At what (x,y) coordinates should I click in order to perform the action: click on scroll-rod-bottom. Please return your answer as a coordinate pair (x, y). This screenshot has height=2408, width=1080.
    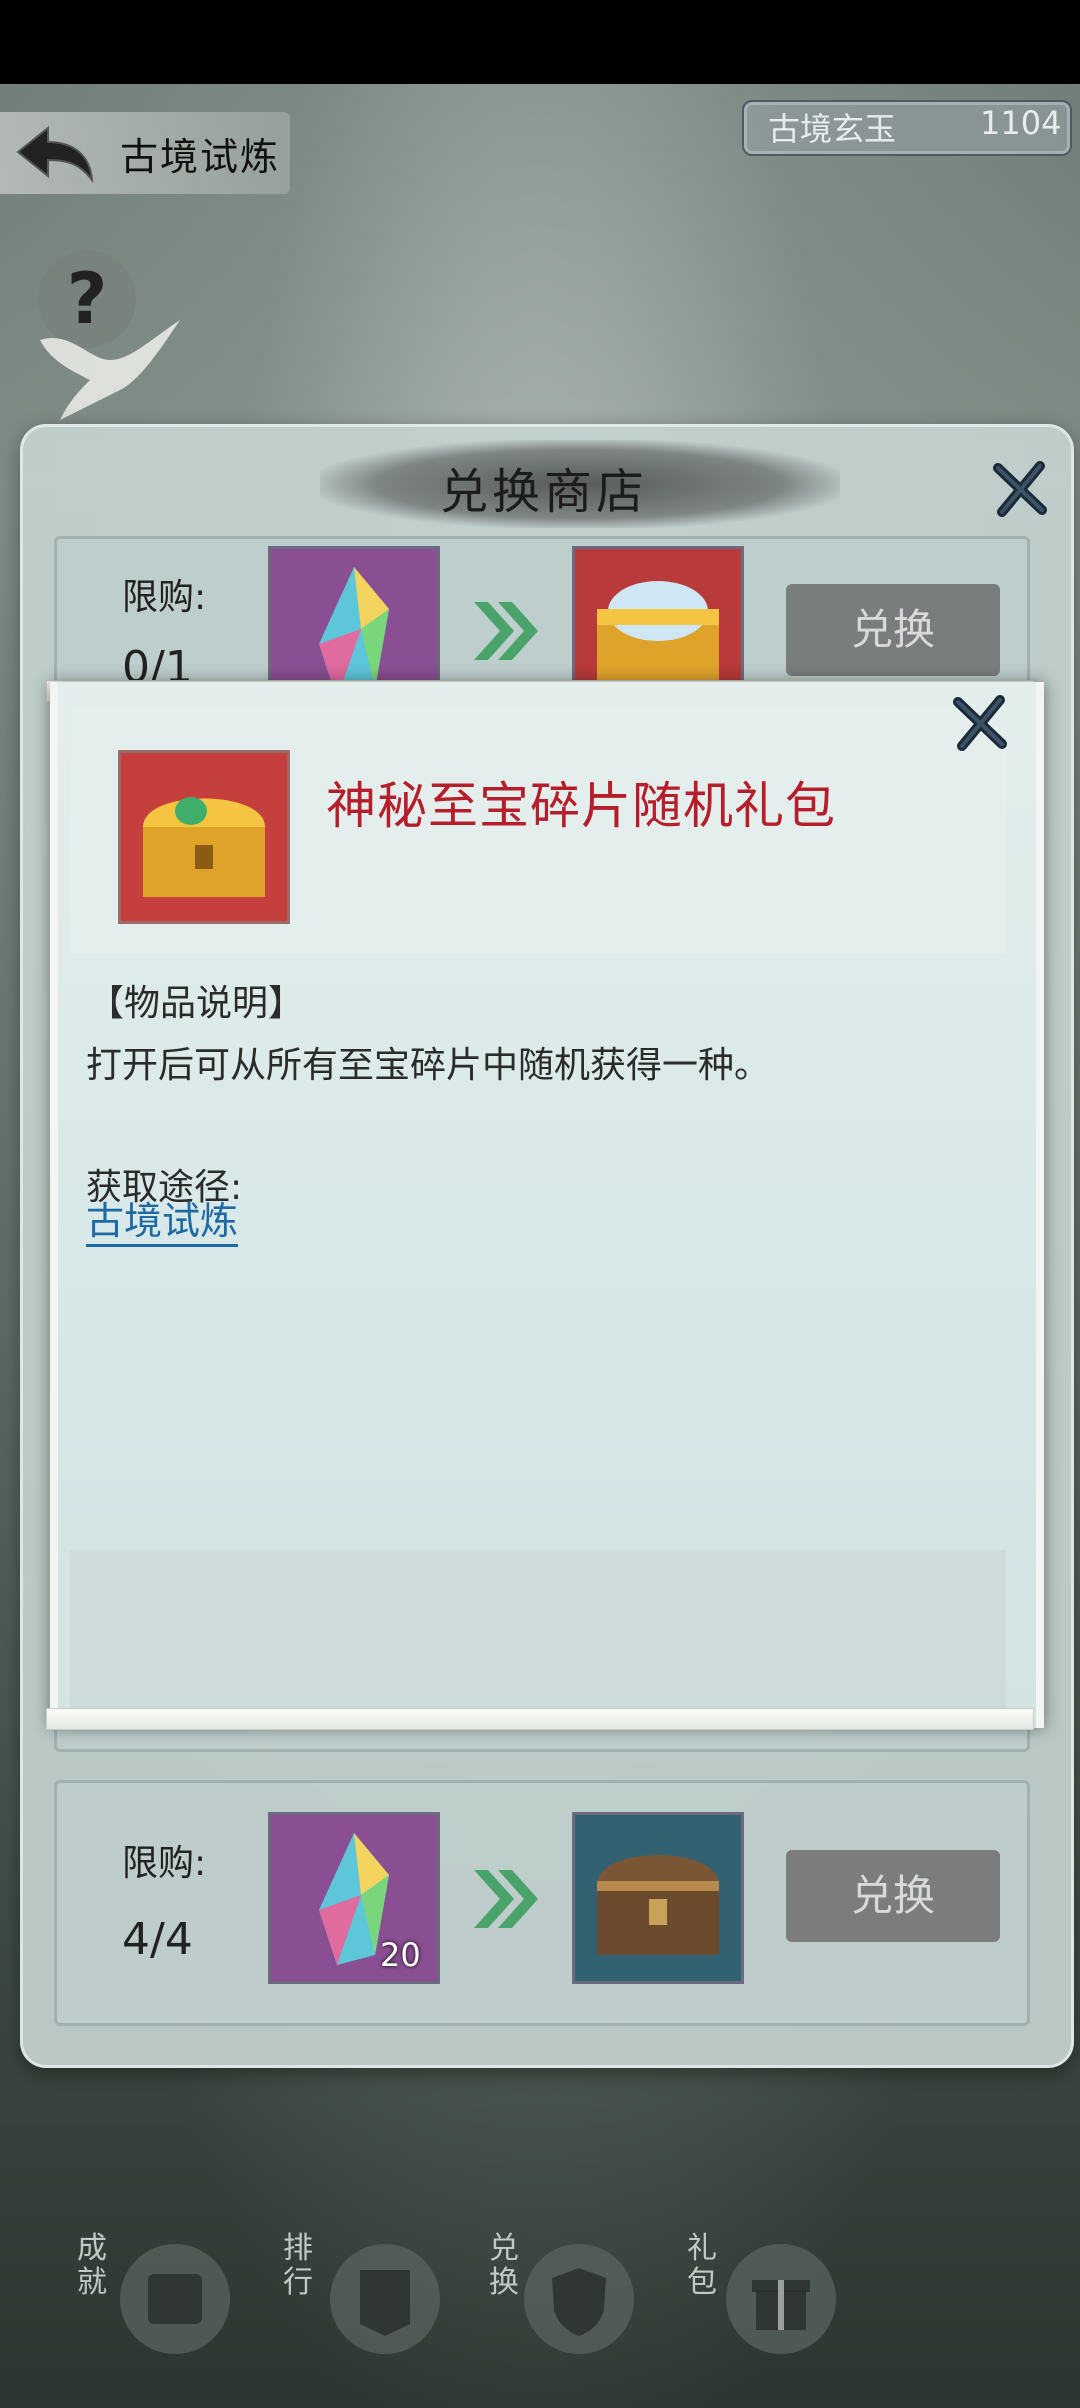
    Looking at the image, I should click on (540, 1719).